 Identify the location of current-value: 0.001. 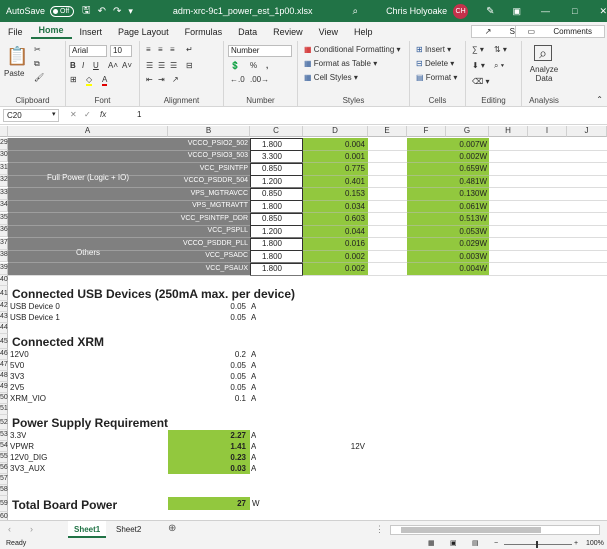
(334, 157).